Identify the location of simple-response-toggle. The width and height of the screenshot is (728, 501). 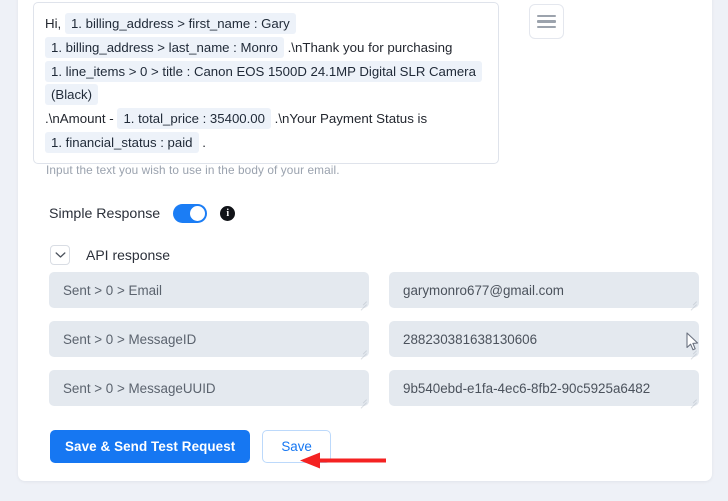
(190, 213).